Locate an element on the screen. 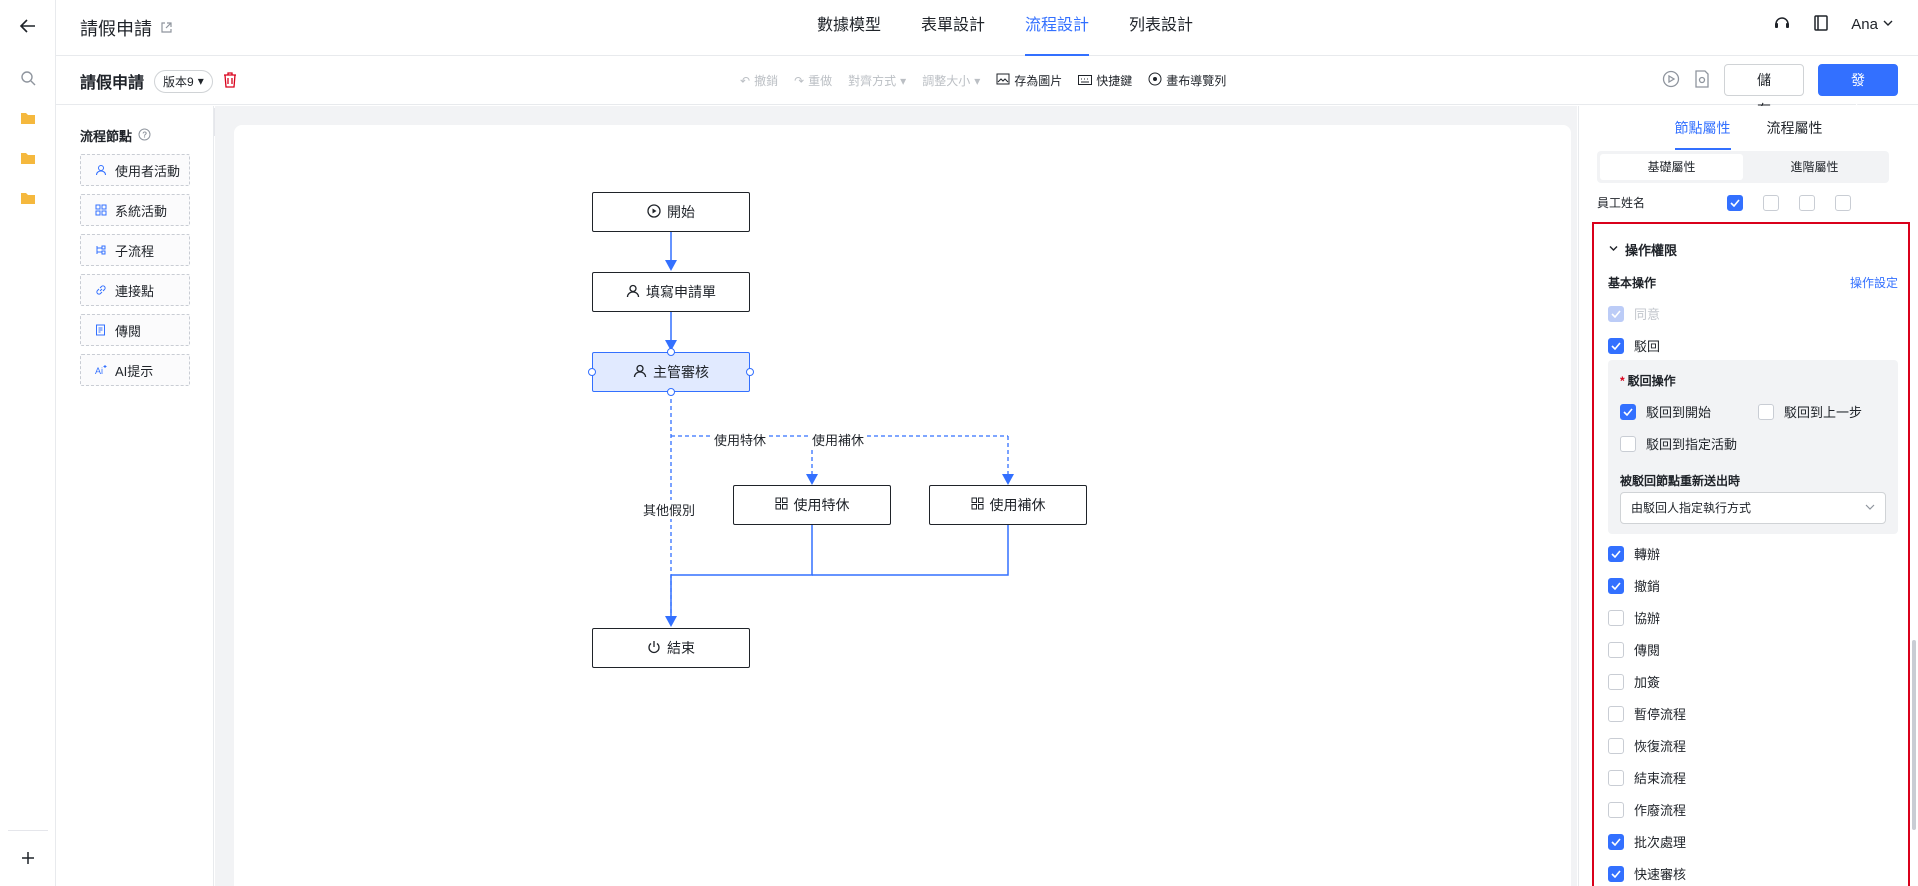  palette-item-system-activity: 系統活動 is located at coordinates (135, 210).